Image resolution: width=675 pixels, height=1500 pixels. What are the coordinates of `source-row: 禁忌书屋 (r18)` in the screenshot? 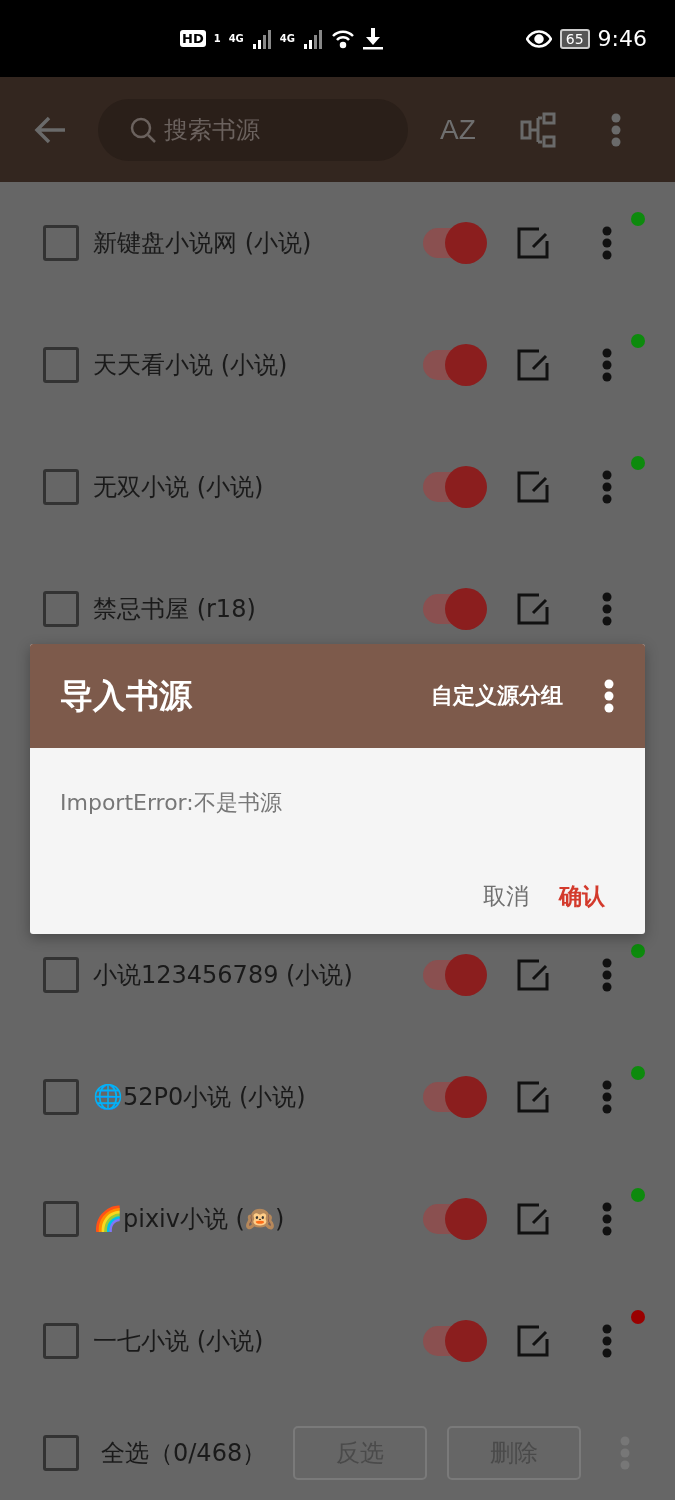 It's located at (337, 609).